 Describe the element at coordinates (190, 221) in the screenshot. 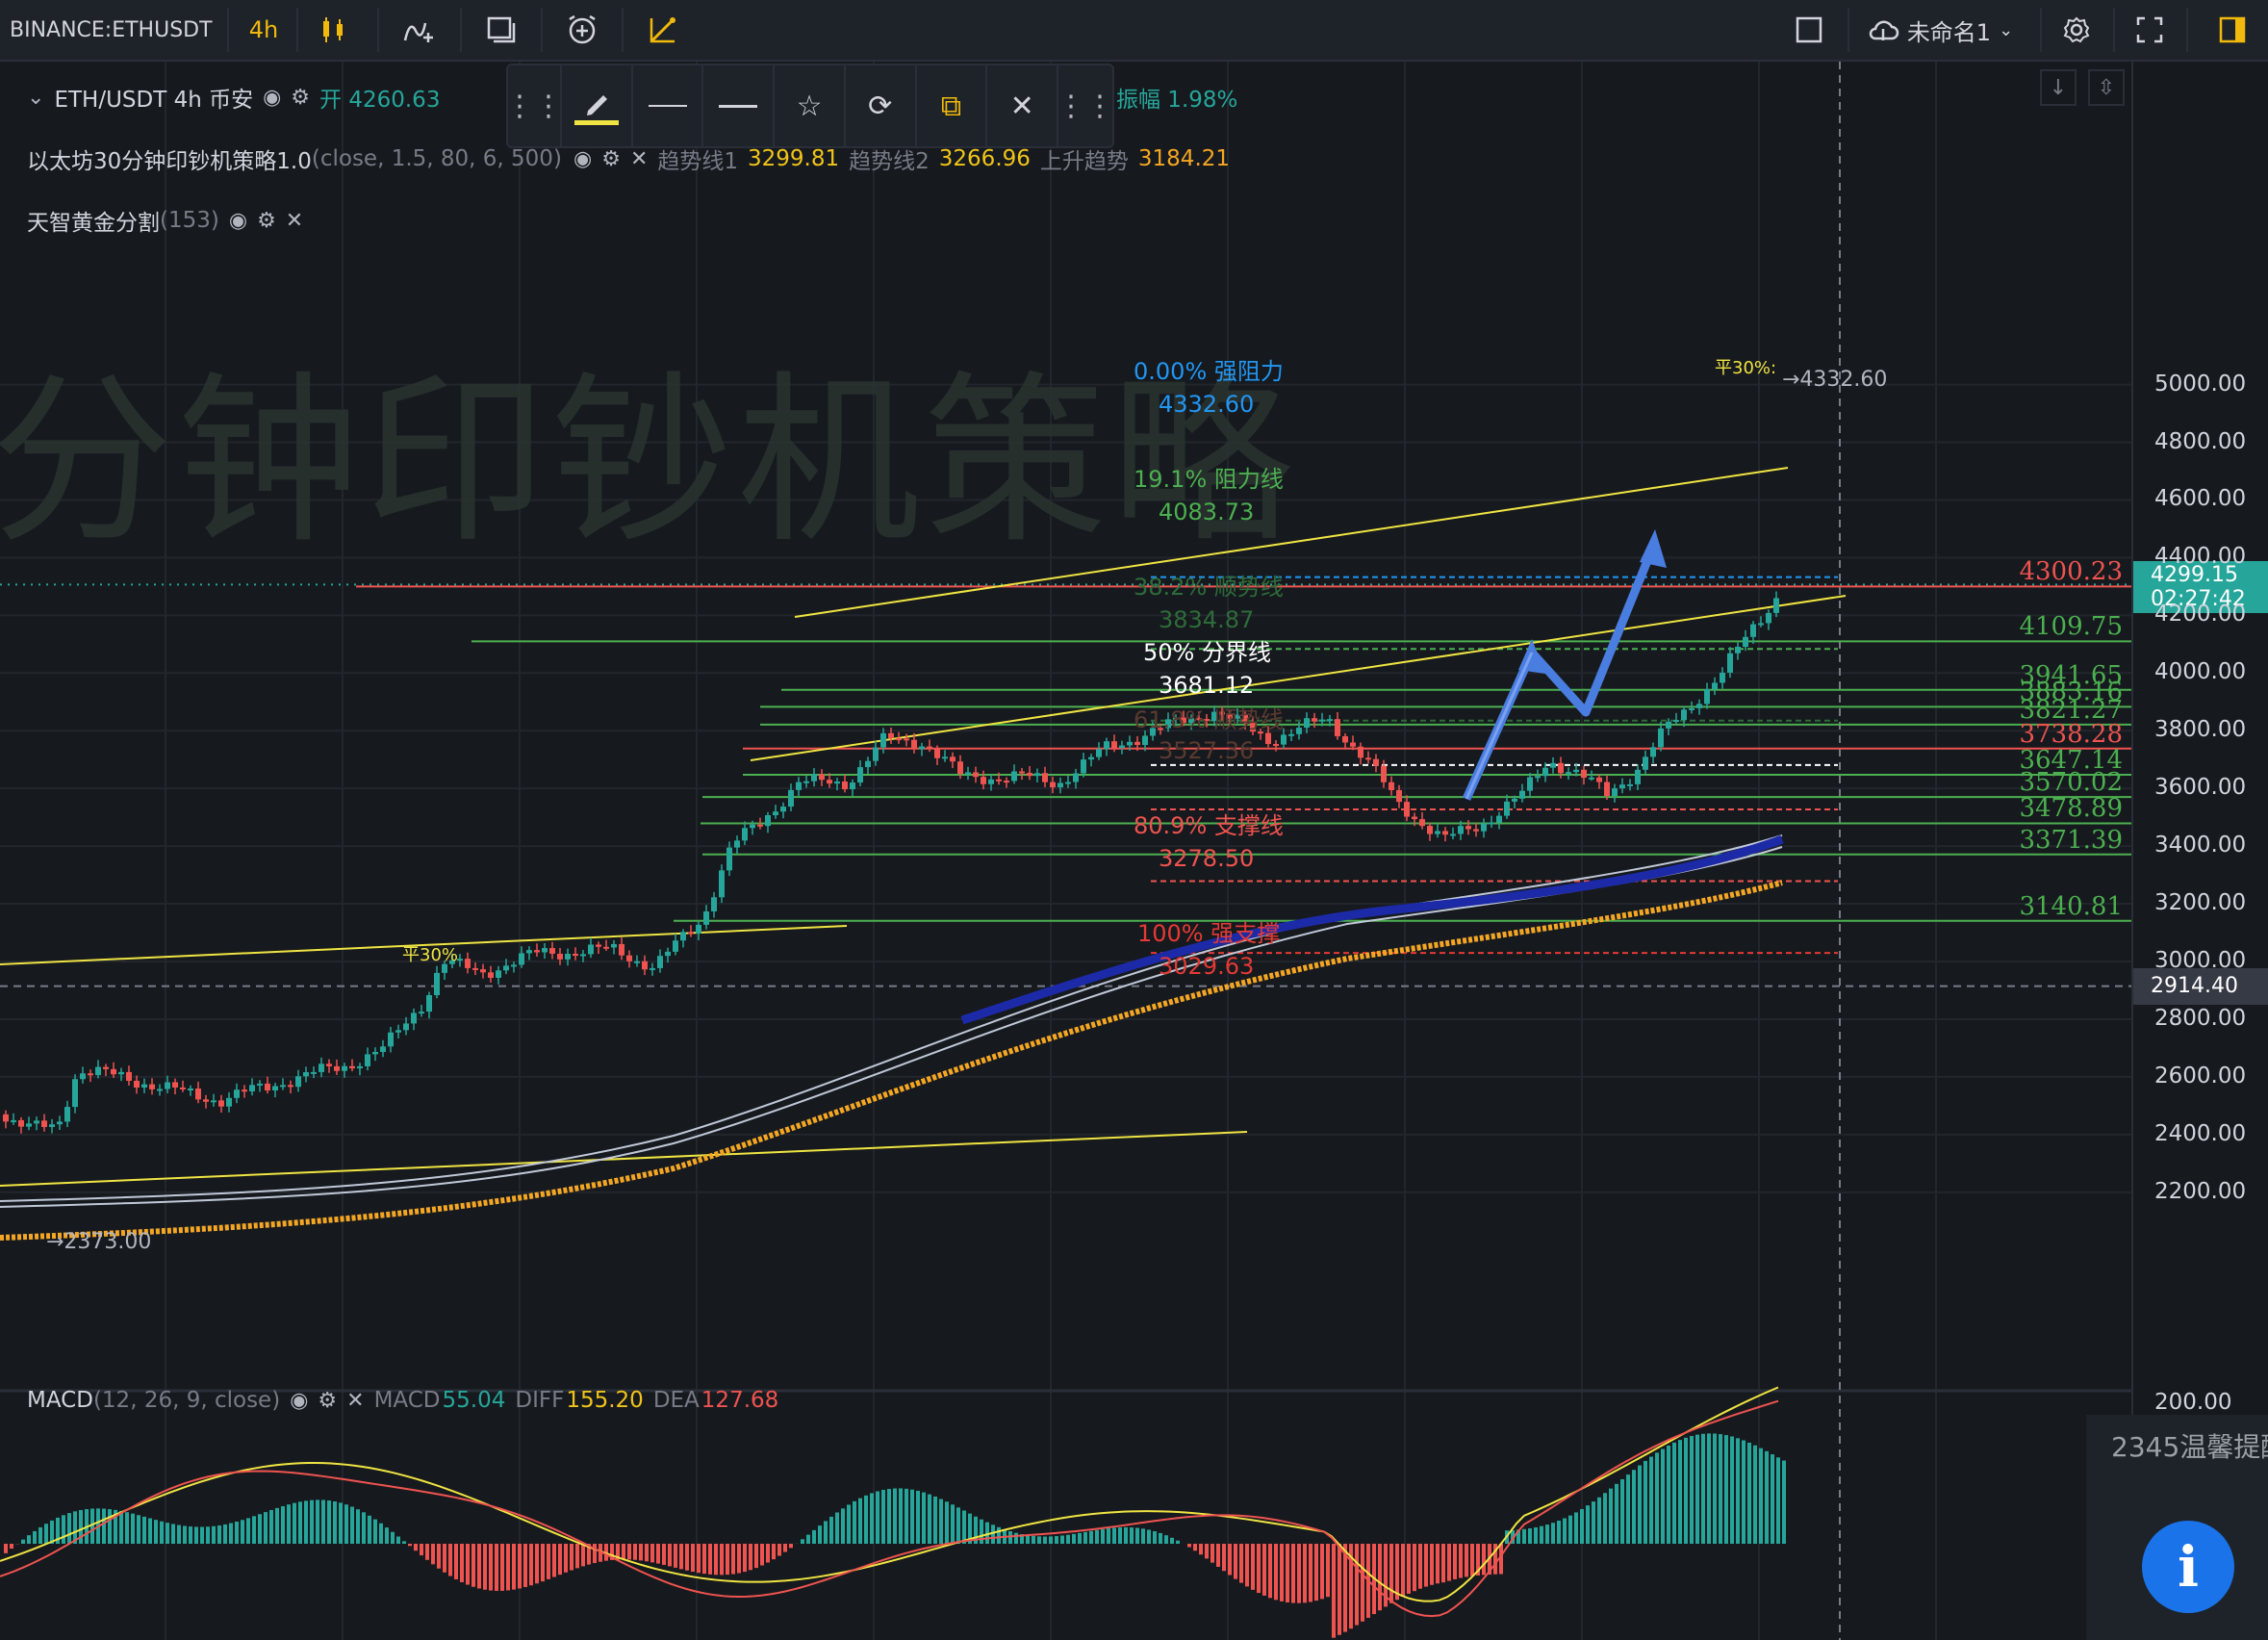

I see `fib-params: (153)` at that location.